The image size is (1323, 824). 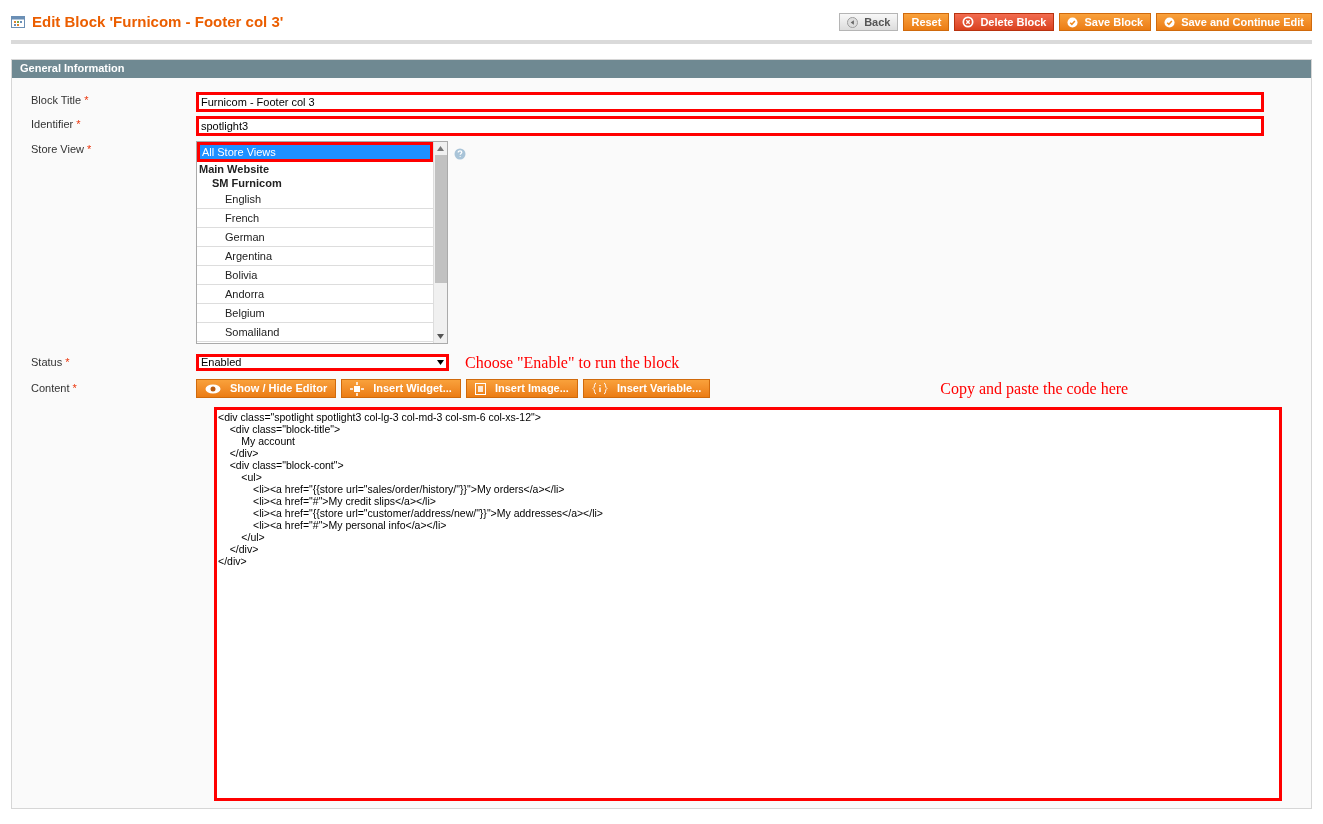 I want to click on store-option: Argentina, so click(x=315, y=256).